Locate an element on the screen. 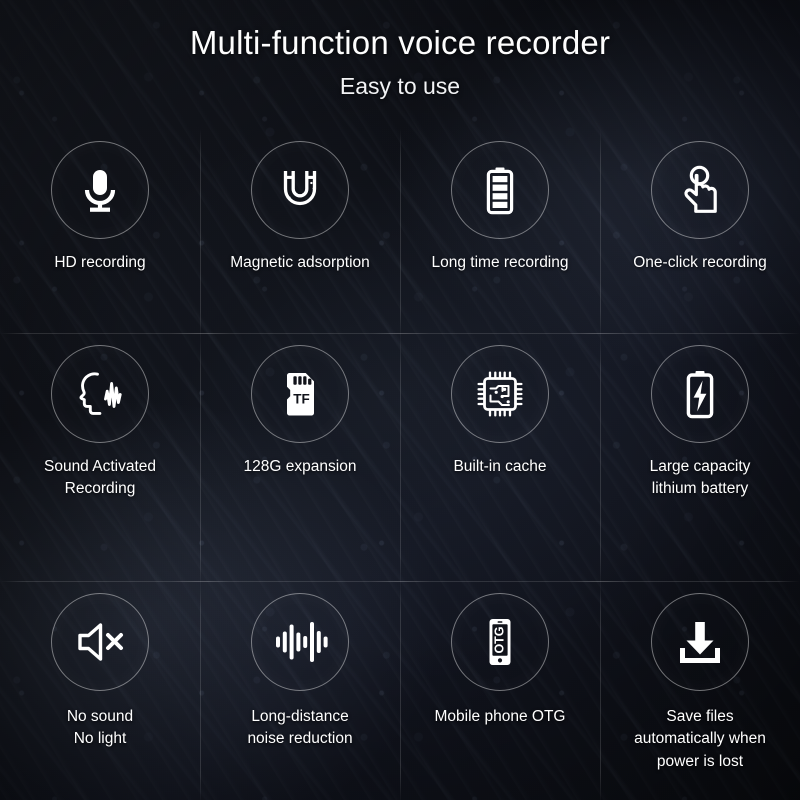  icon-circle: TF is located at coordinates (300, 394).